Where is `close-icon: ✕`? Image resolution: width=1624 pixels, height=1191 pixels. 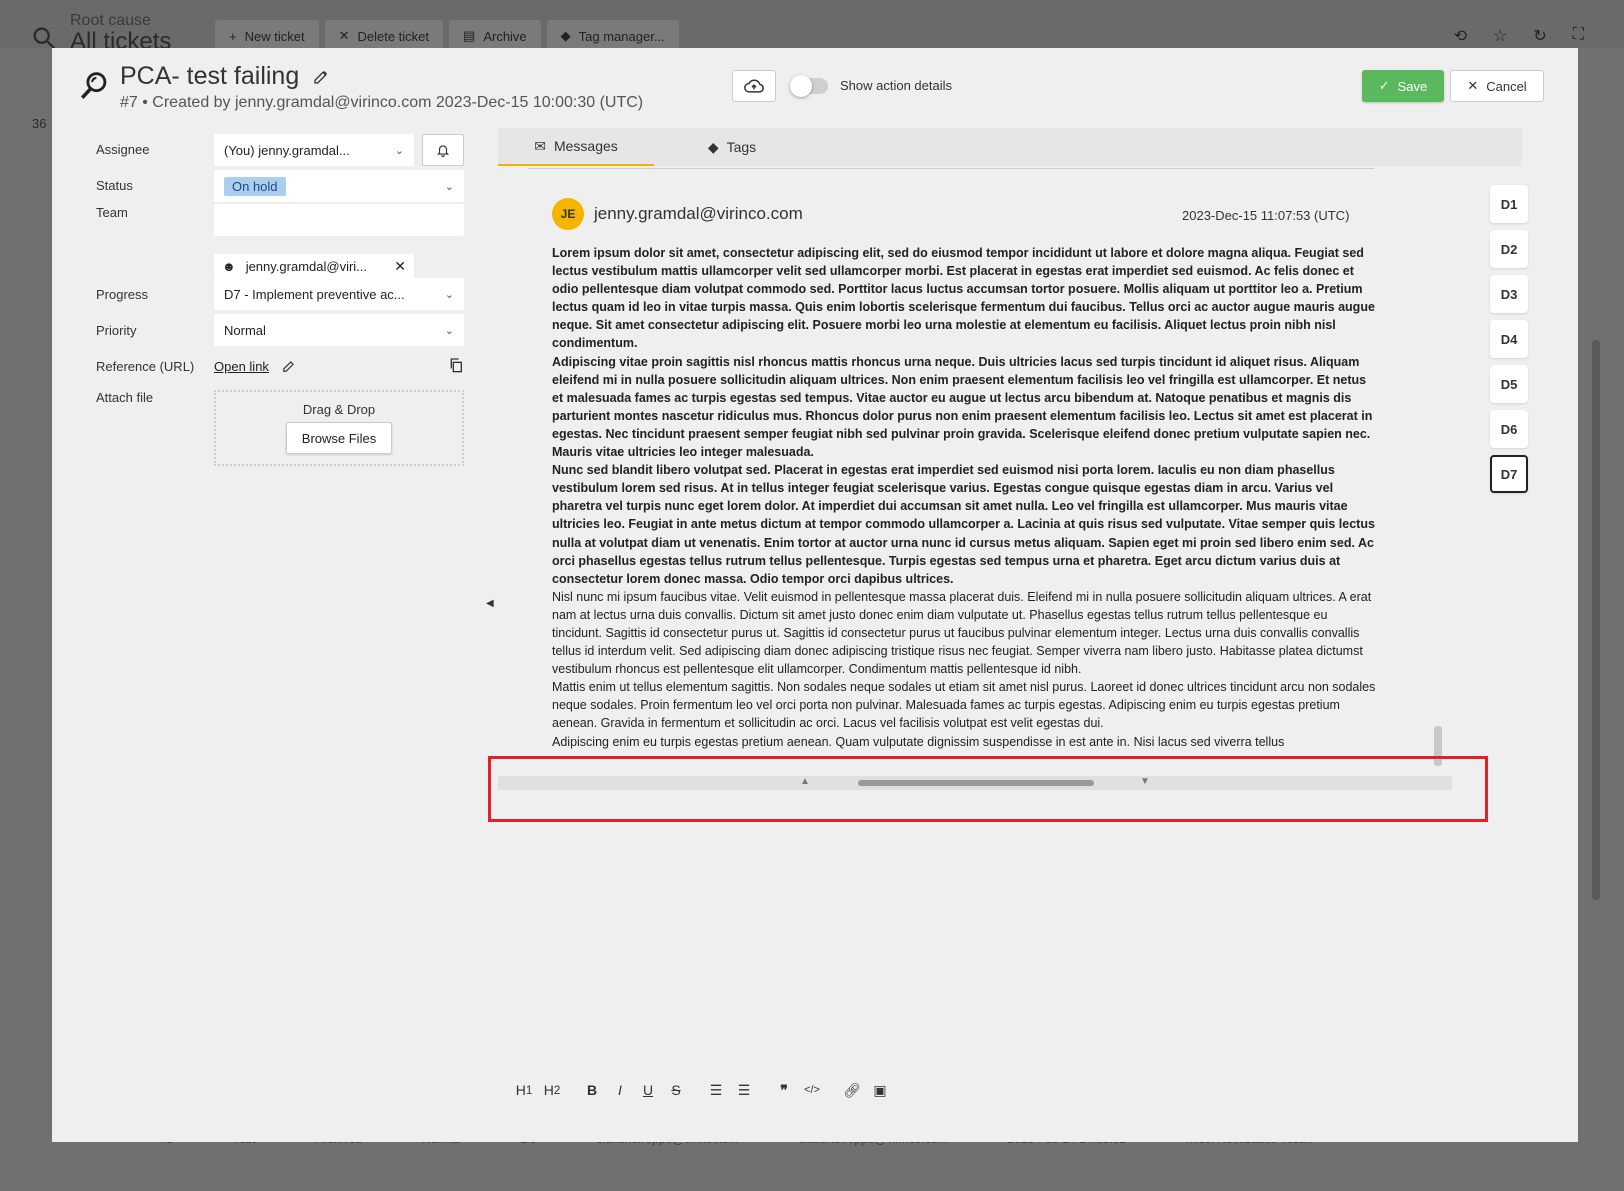
close-icon: ✕ is located at coordinates (1473, 85).